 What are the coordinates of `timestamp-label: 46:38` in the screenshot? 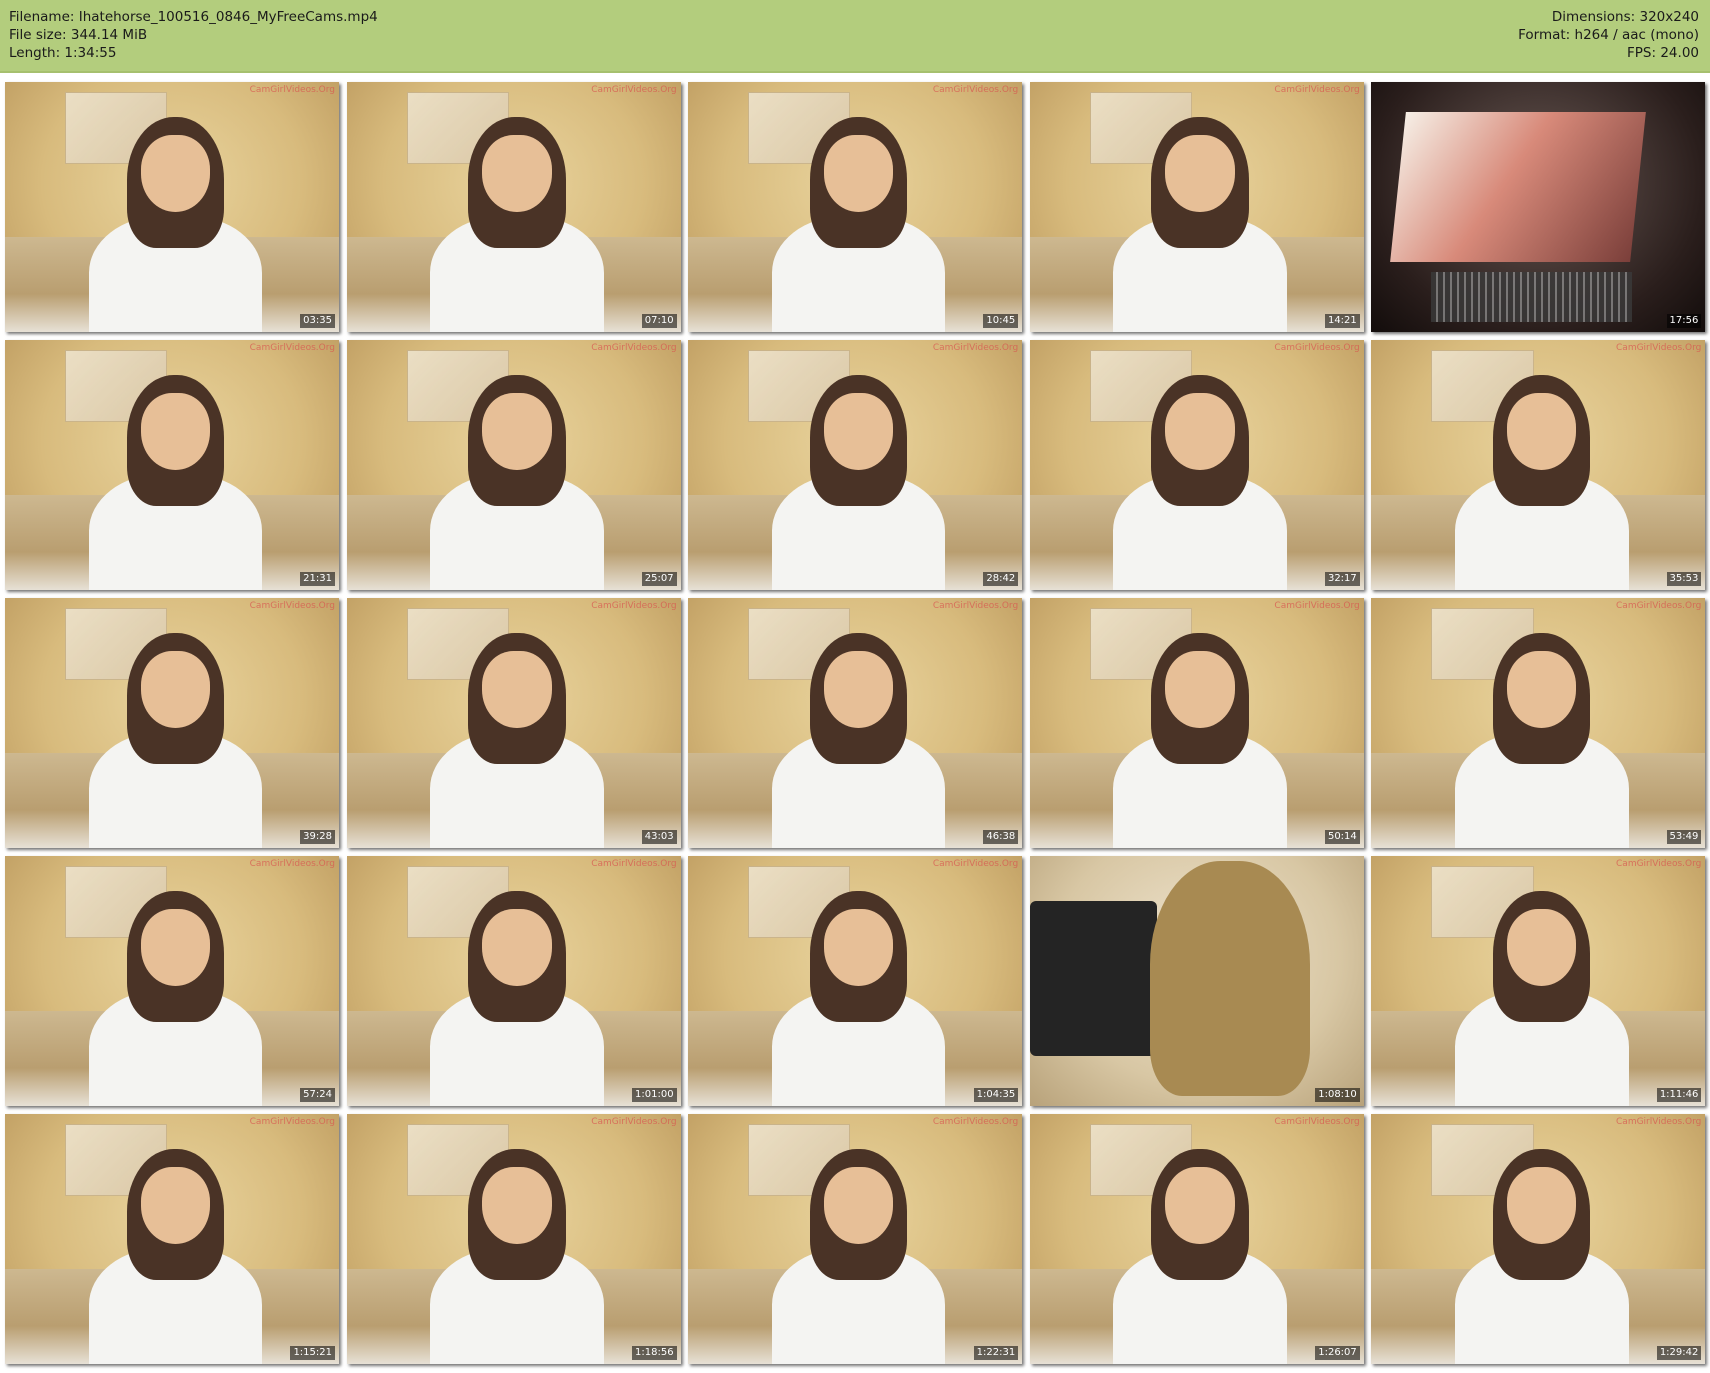 It's located at (1001, 837).